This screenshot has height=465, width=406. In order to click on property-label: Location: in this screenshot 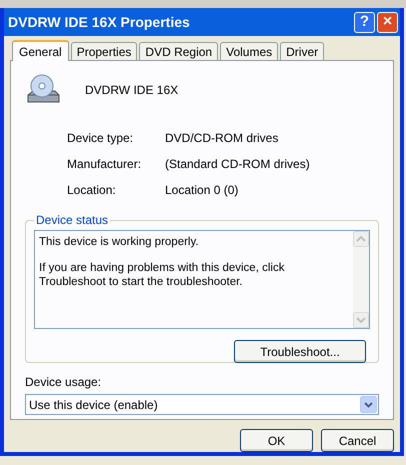, I will do `click(92, 190)`.